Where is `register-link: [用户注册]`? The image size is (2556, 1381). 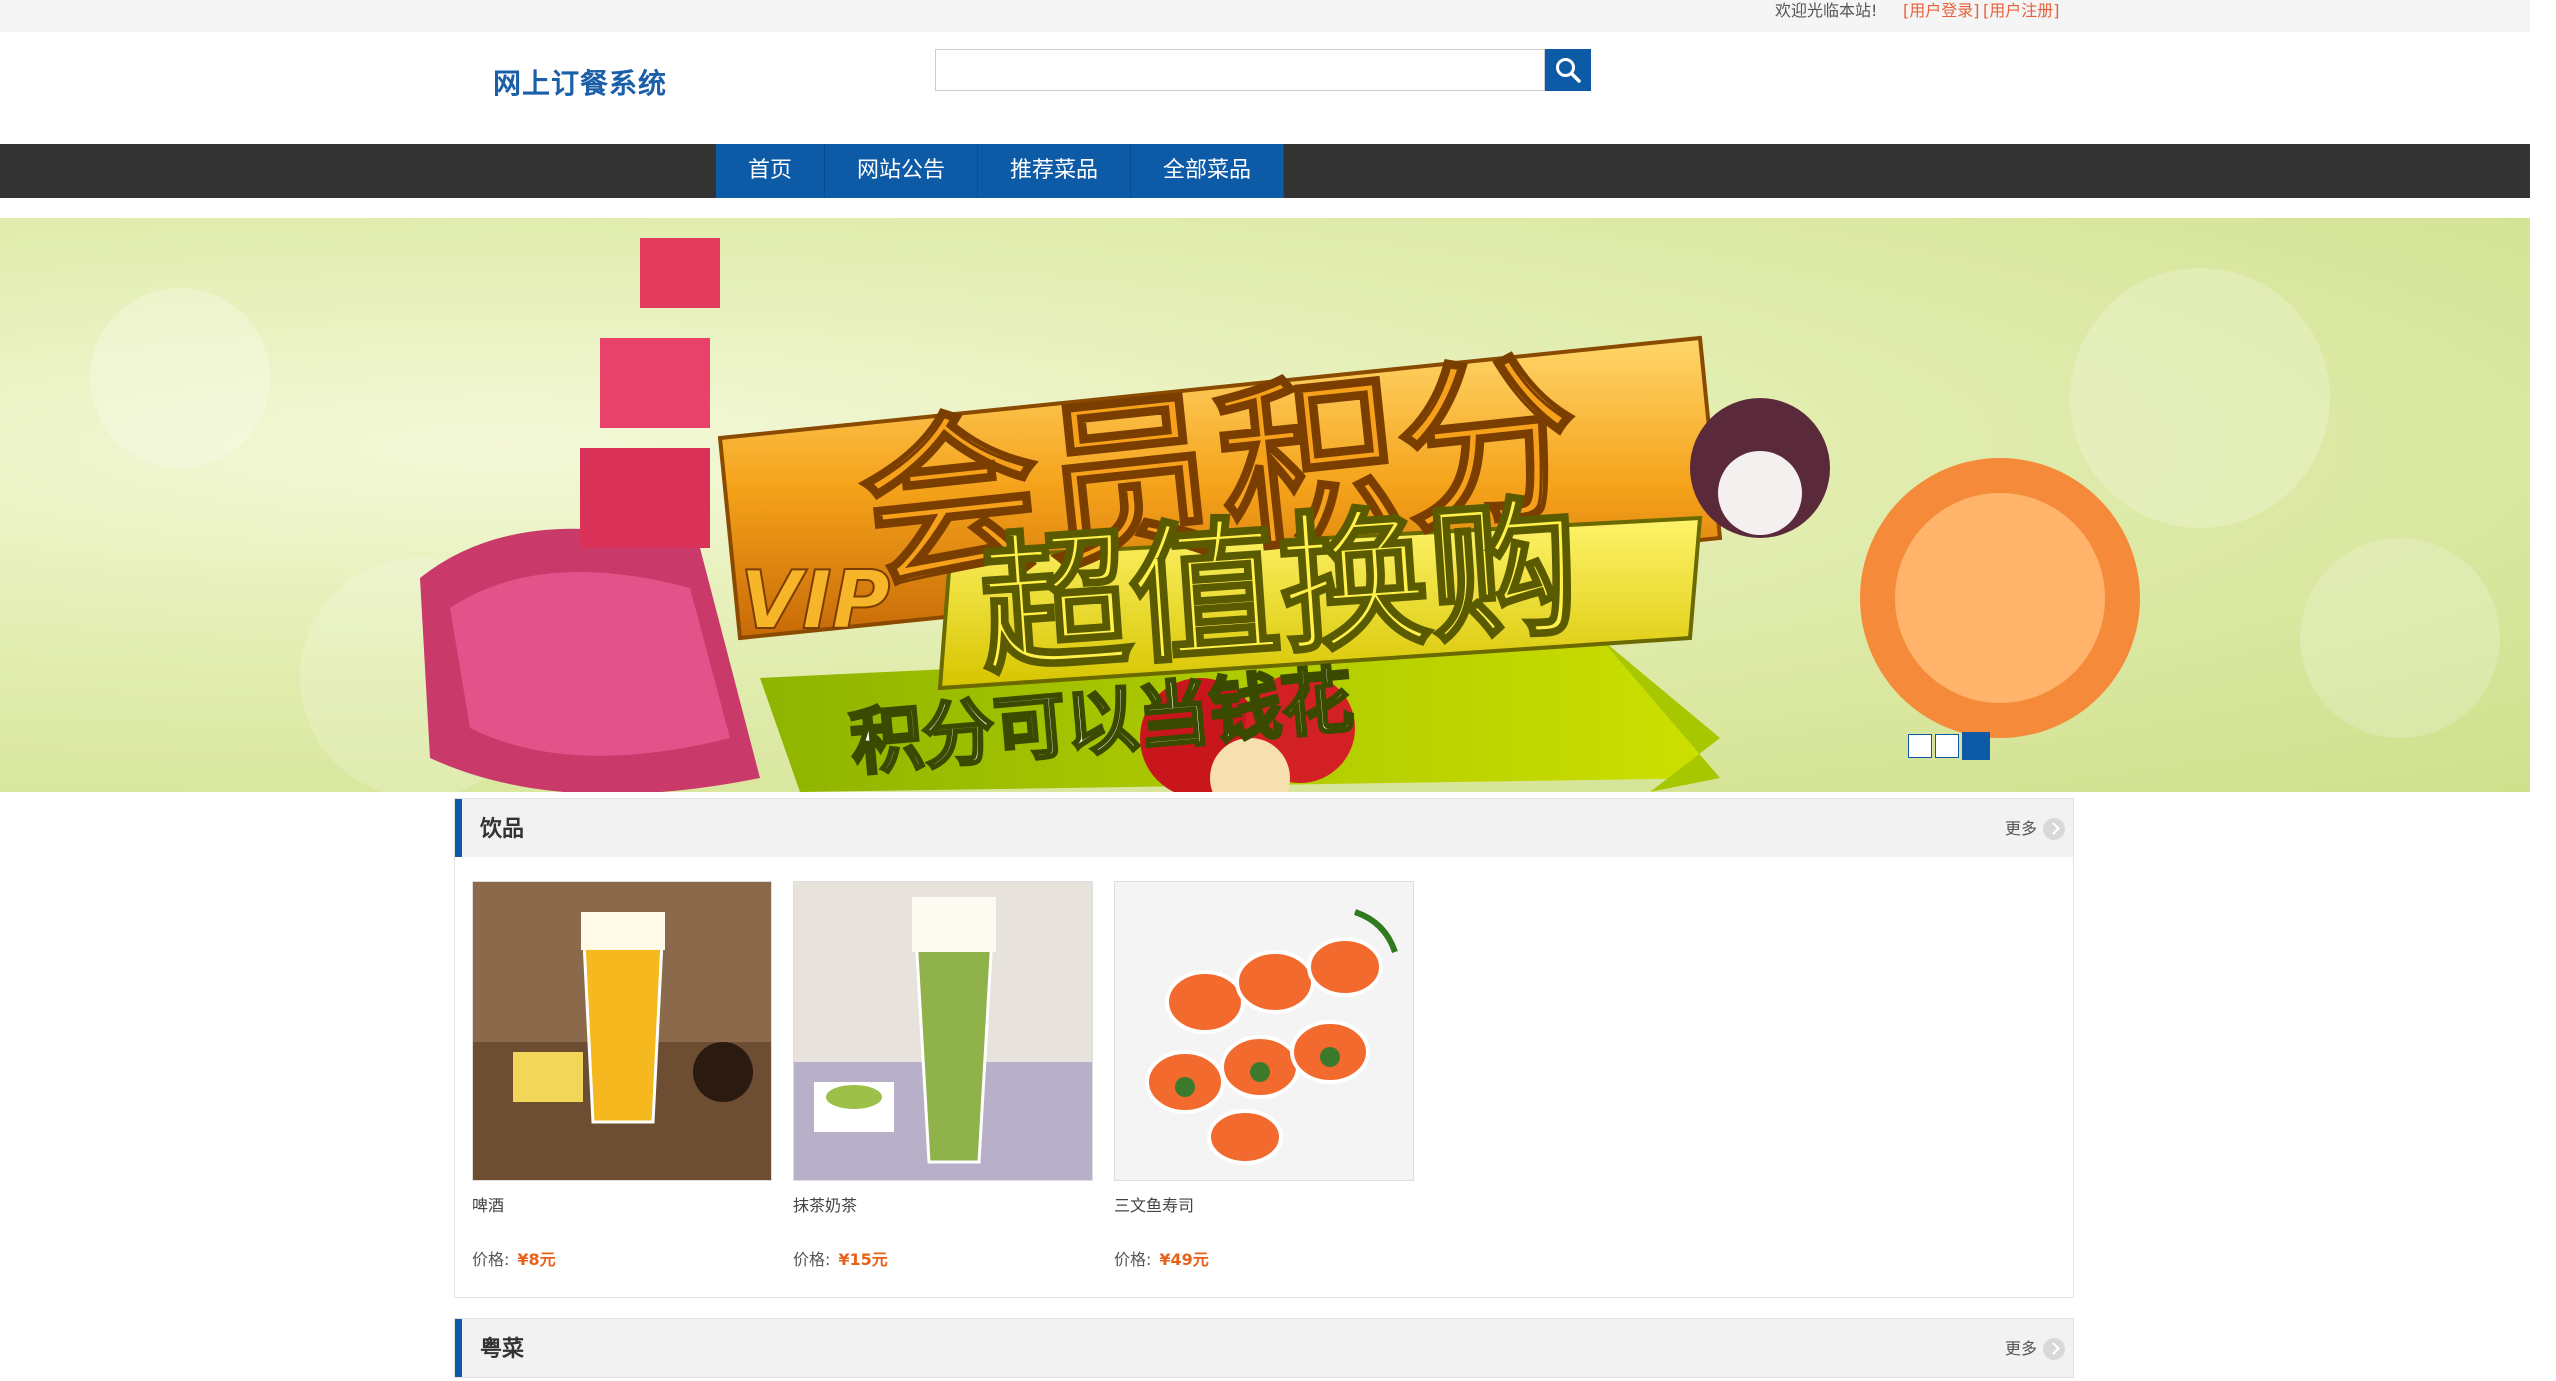
register-link: [用户注册] is located at coordinates (2021, 11).